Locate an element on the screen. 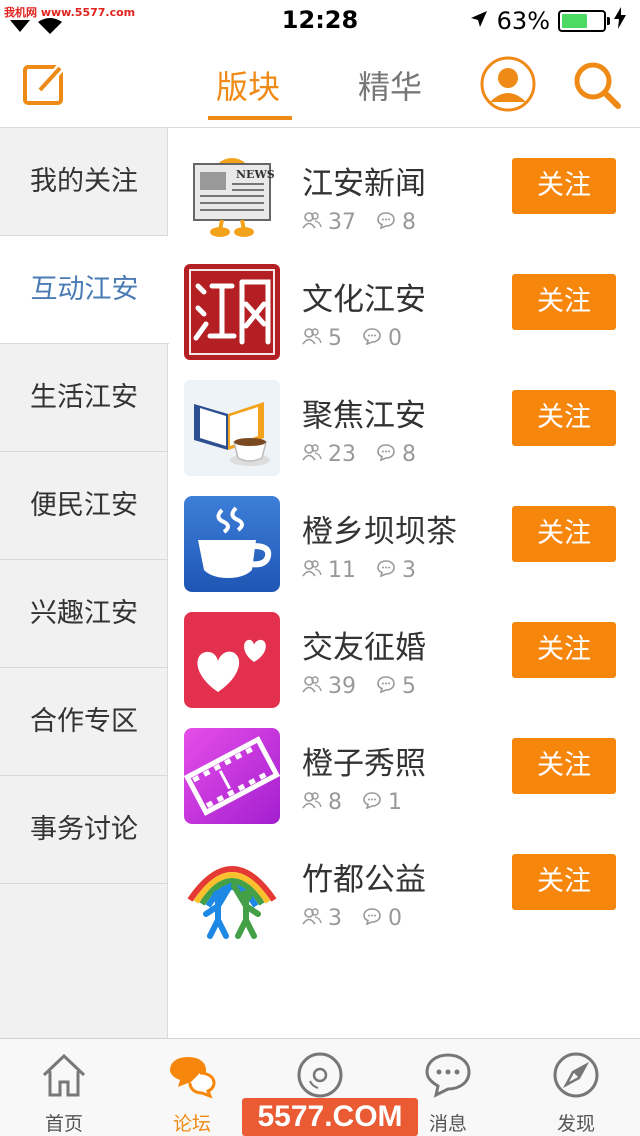 This screenshot has width=640, height=1136. tea-cup-icon is located at coordinates (232, 544).